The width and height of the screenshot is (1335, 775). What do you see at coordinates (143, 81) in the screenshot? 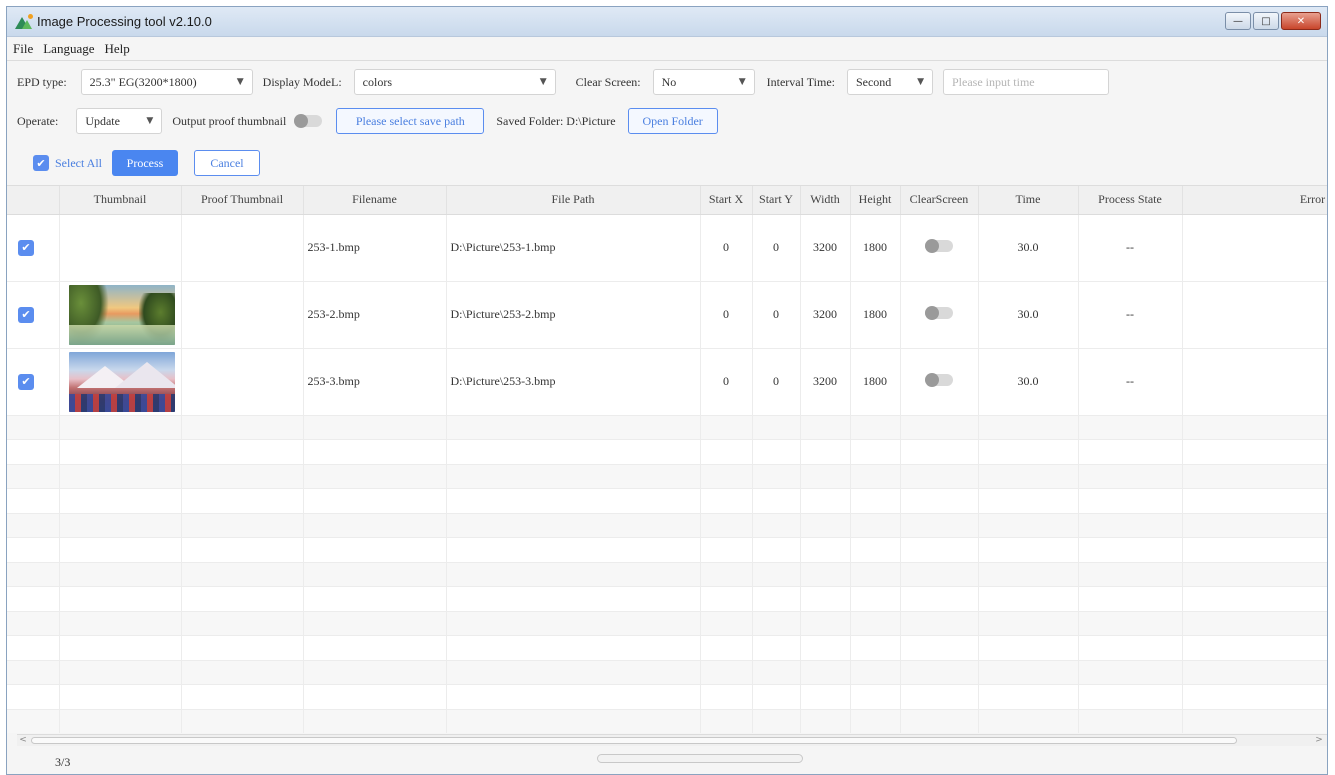
I see `epd-type-value: 25.3" EG(3200*1800)` at bounding box center [143, 81].